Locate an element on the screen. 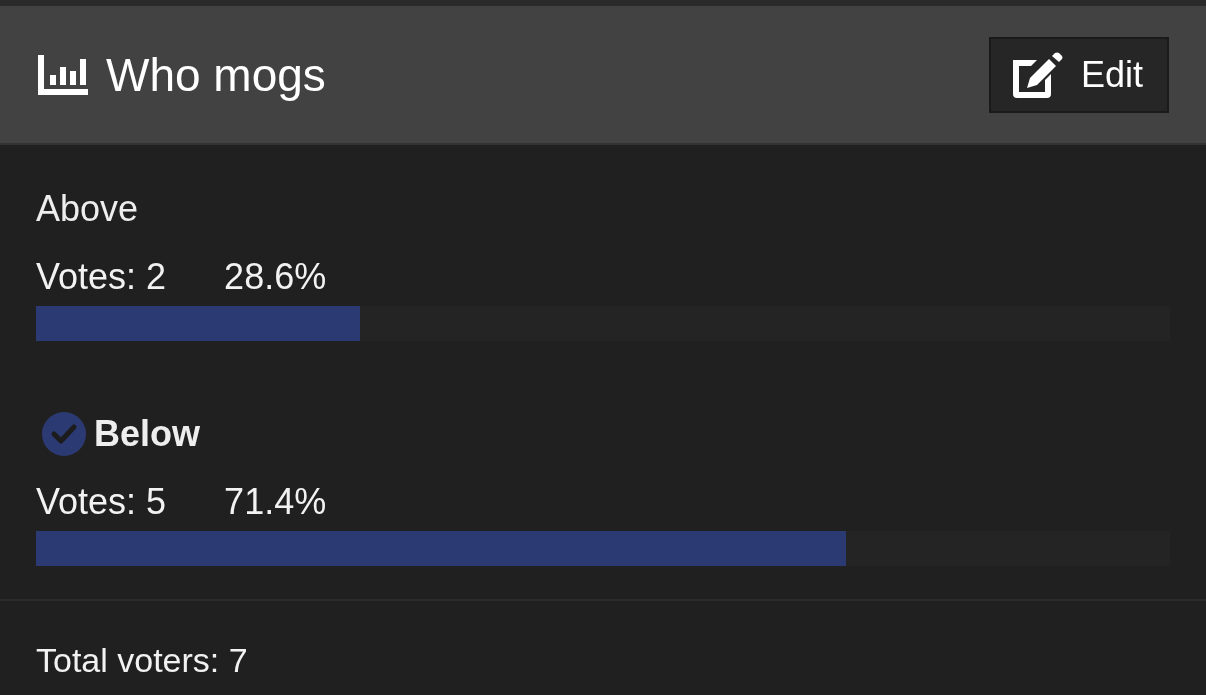 Image resolution: width=1206 pixels, height=695 pixels. total-voters: Total voters: 7 is located at coordinates (142, 660).